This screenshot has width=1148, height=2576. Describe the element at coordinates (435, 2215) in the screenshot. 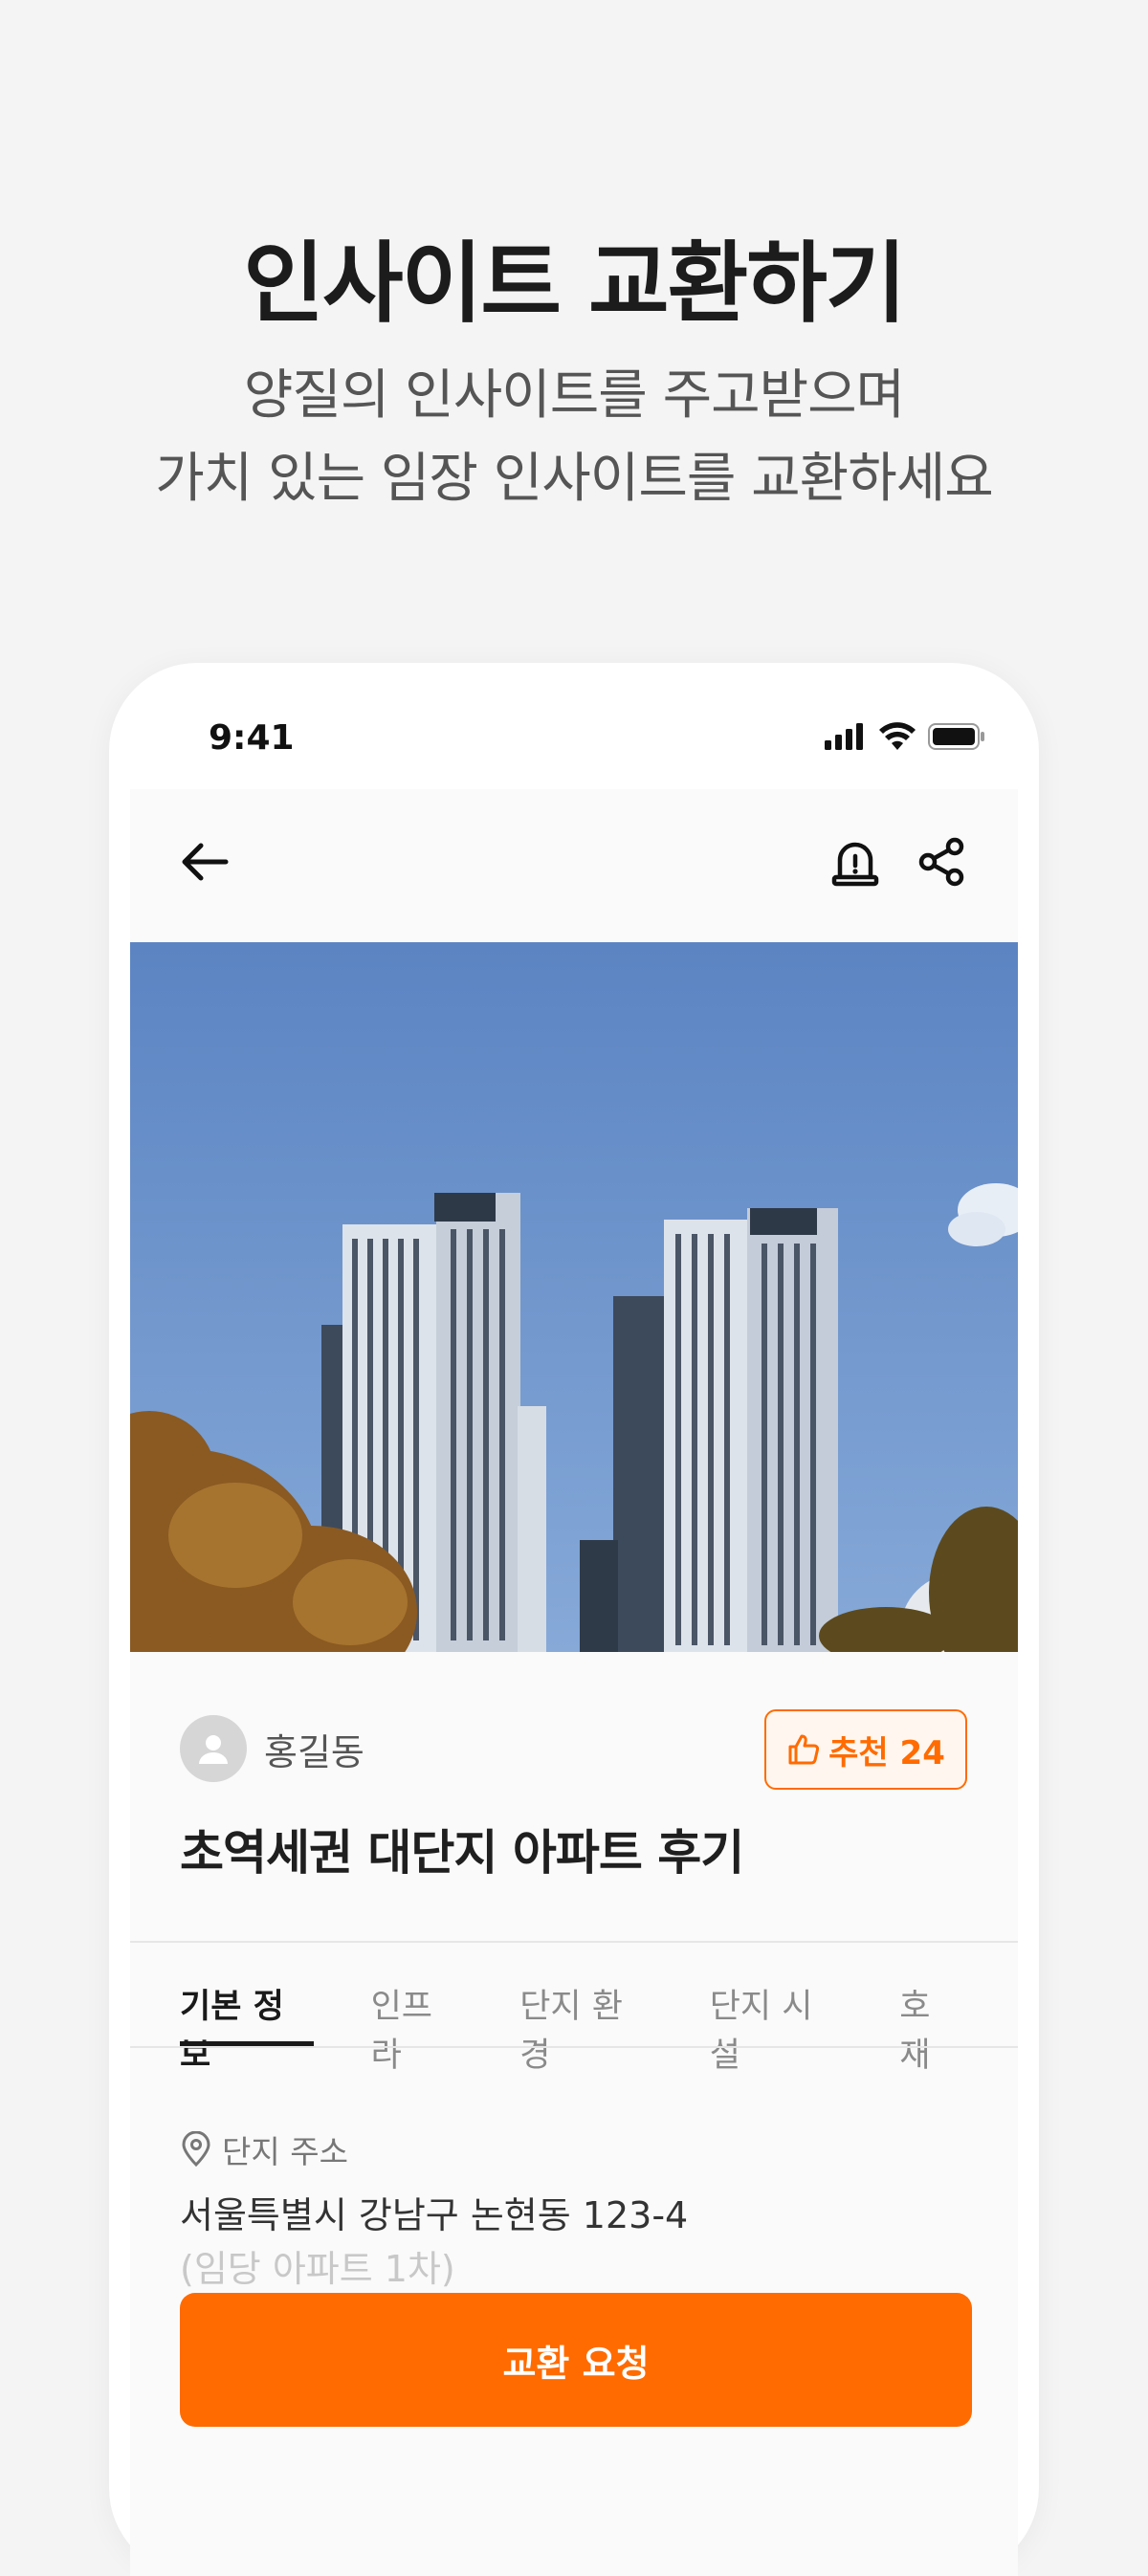

I see `address-main: 서울특별시 강남구 논현동 123-4` at that location.